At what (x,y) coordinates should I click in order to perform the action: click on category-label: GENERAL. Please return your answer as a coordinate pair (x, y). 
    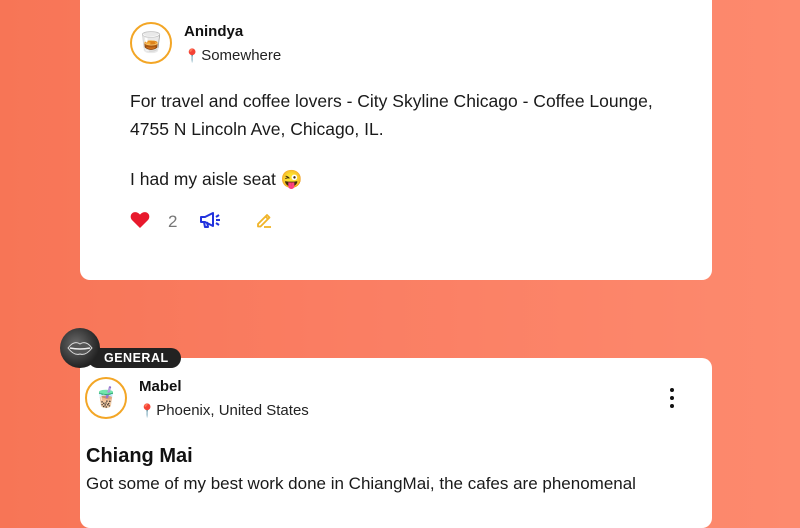
    Looking at the image, I should click on (134, 358).